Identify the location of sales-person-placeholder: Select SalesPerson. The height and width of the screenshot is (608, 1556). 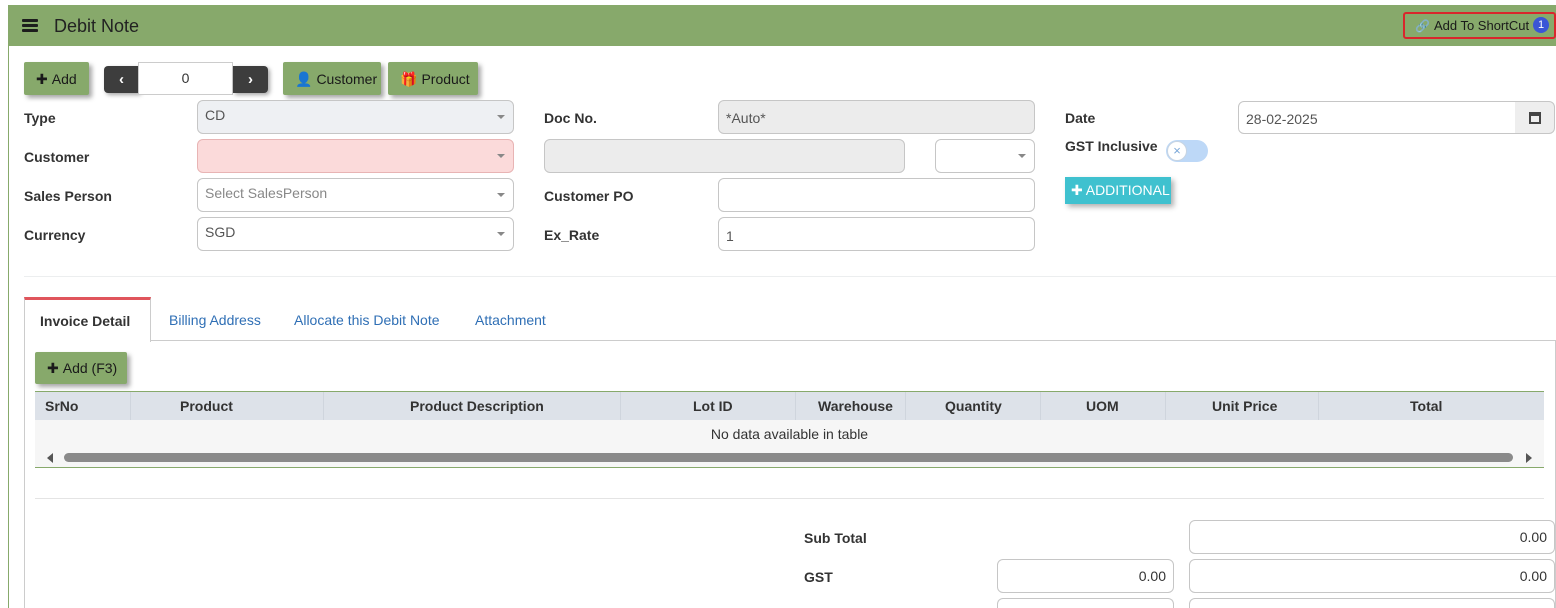
(266, 193).